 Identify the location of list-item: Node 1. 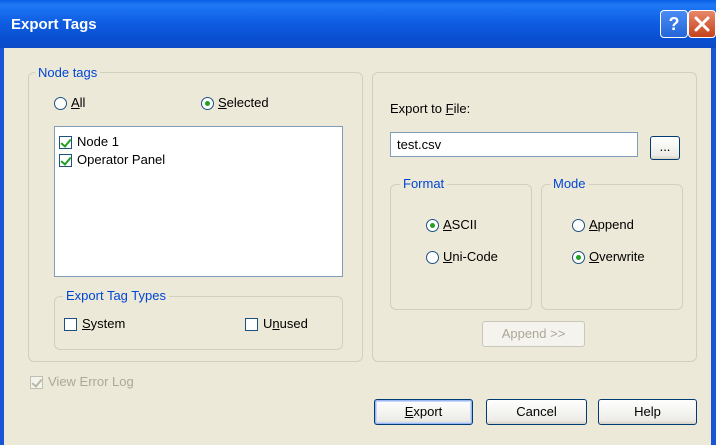
(98, 142).